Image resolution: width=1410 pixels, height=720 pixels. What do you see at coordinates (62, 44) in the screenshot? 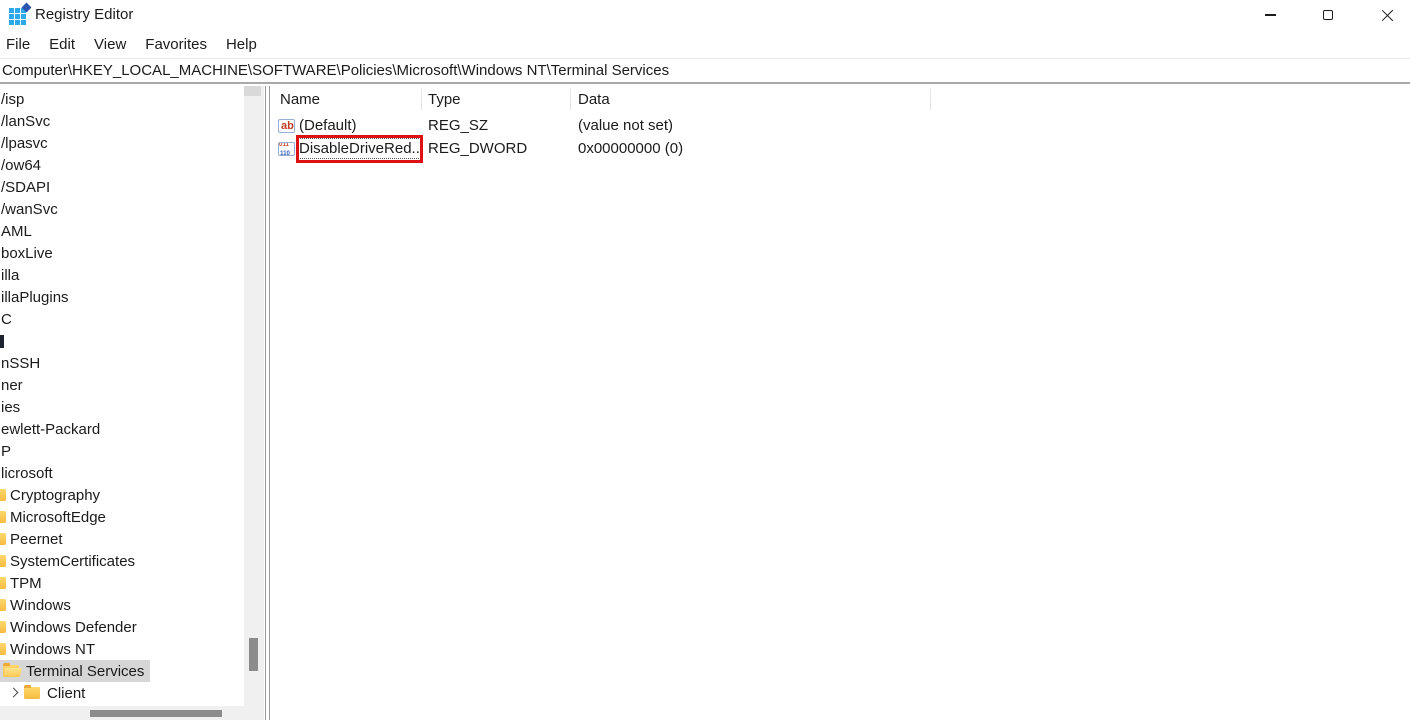
I see `menu-edit: Edit` at bounding box center [62, 44].